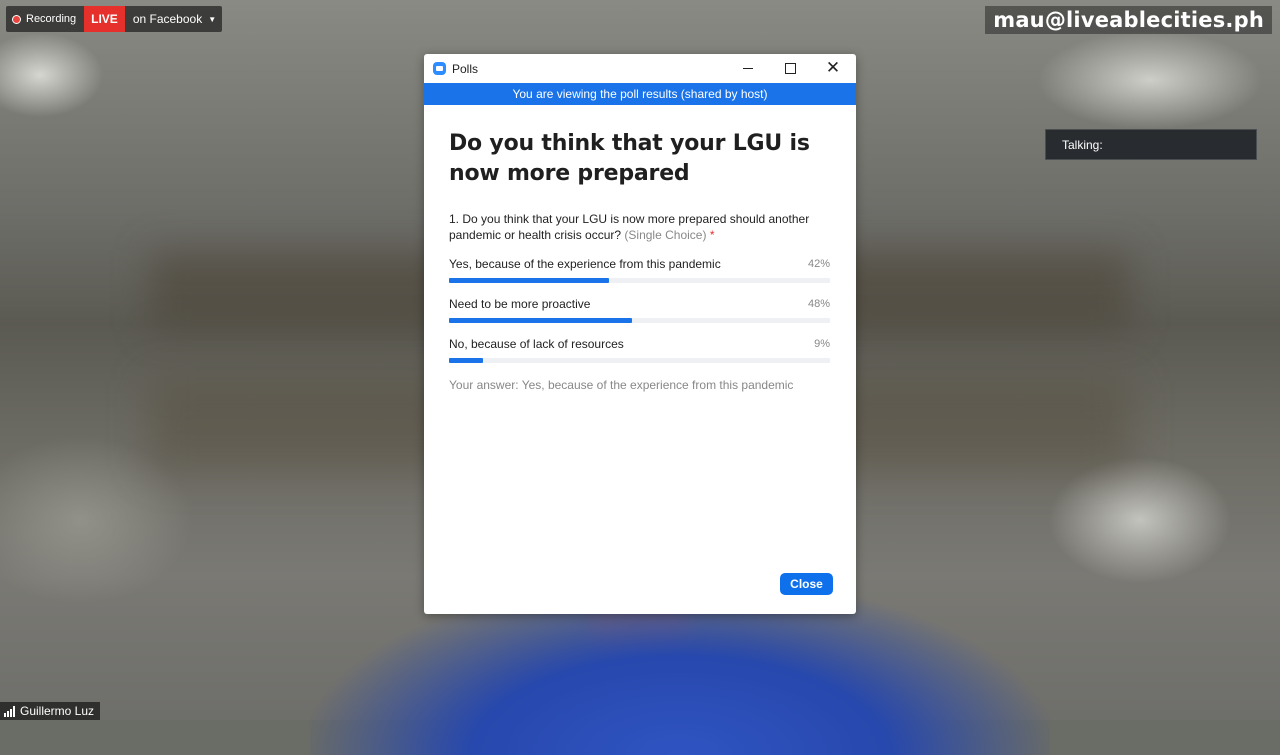  I want to click on maximize-icon, so click(790, 68).